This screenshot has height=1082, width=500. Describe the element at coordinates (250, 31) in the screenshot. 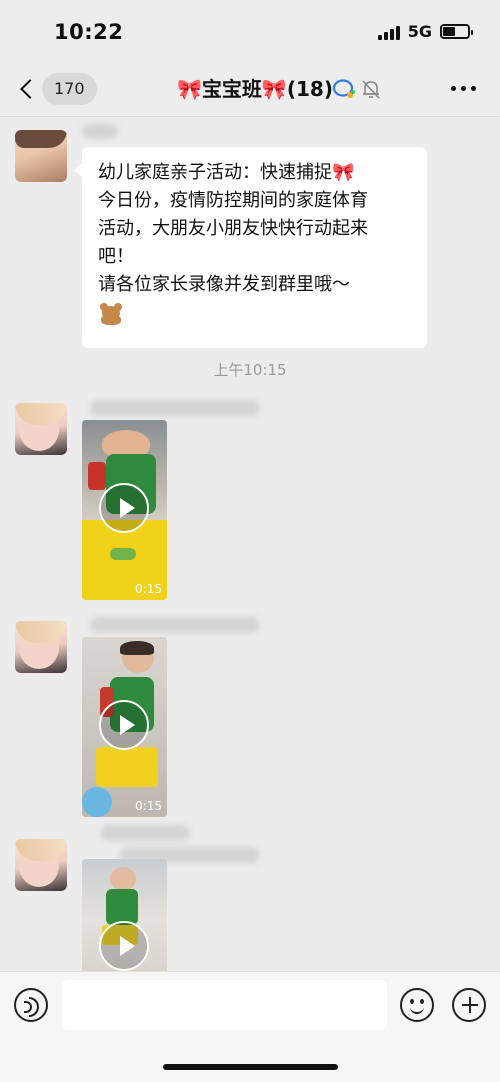

I see `status-bar: 10:22 5G` at that location.